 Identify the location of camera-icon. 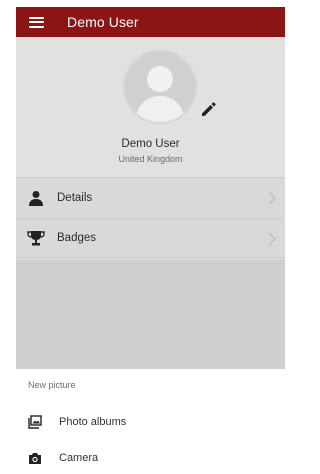
(35, 458).